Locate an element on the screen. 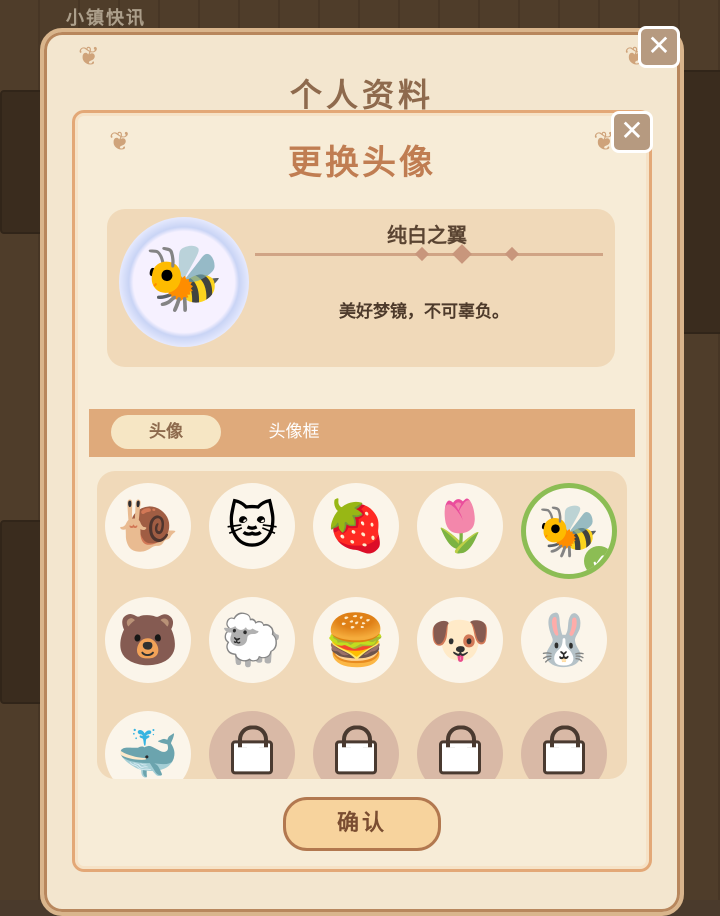  avatar-option-sheep: 🐑 is located at coordinates (252, 640).